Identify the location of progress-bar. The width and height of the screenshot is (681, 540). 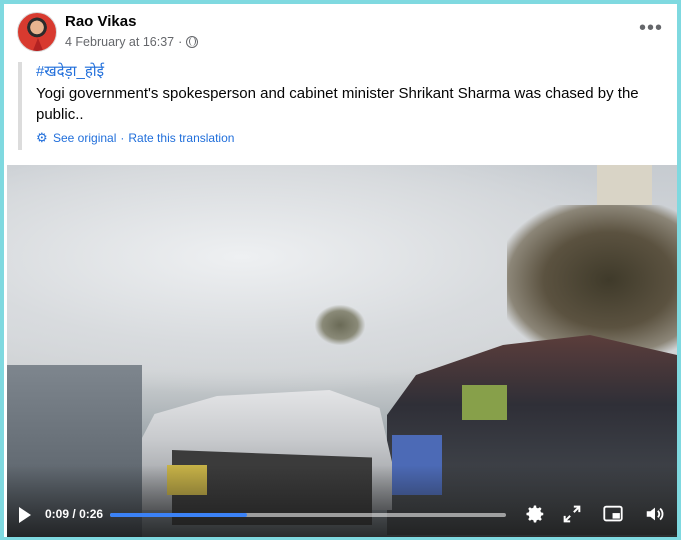
(308, 515).